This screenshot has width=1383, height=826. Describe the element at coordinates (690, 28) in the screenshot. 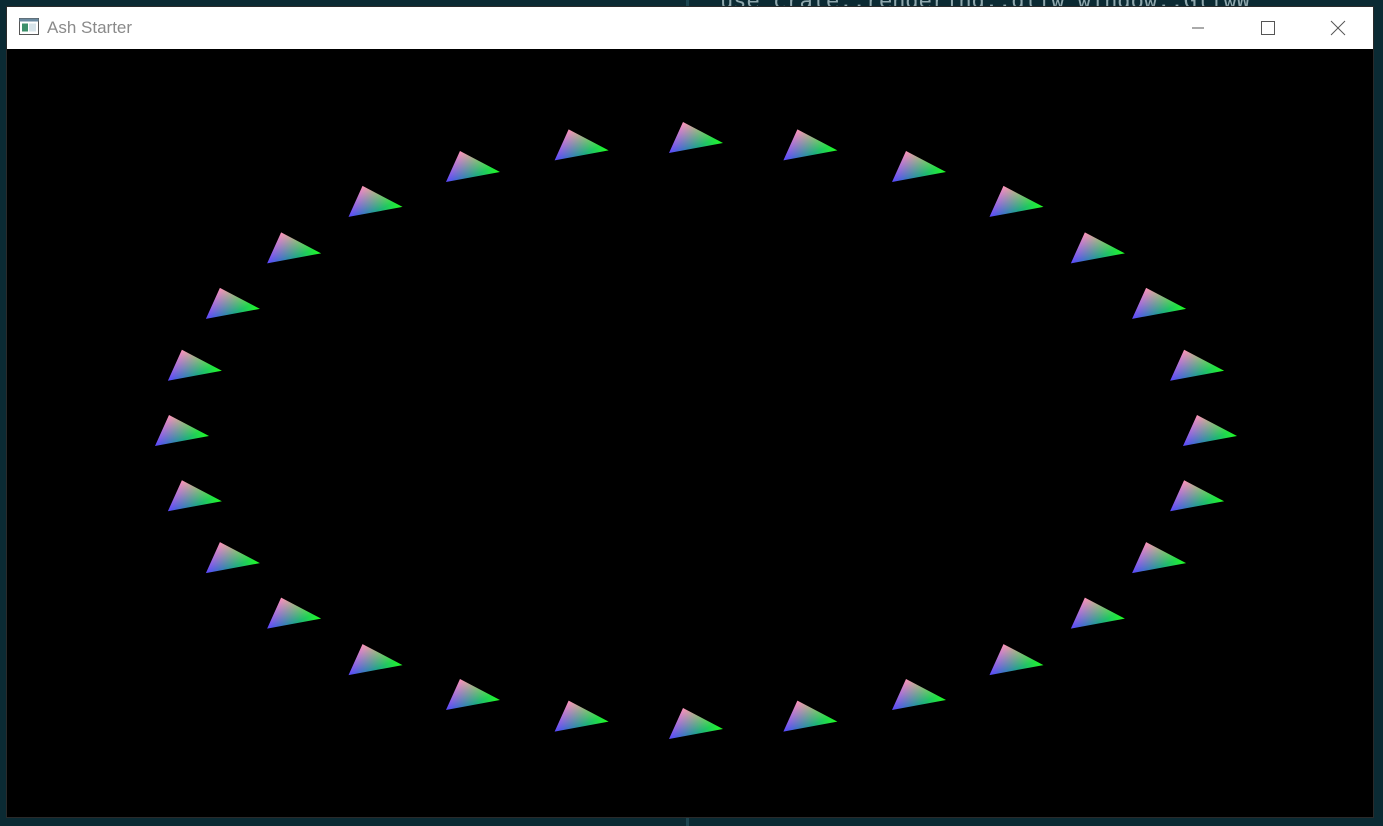

I see `title-bar: Ash Starter` at that location.